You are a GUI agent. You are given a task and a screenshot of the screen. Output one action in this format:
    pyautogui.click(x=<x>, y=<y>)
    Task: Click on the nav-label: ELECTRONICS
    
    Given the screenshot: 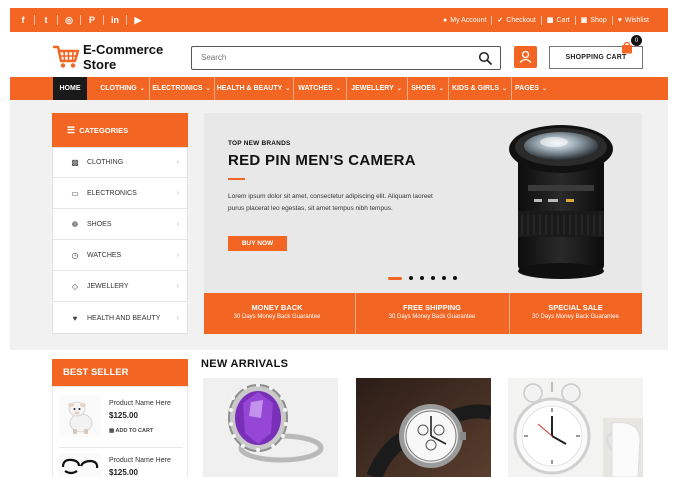 What is the action you would take?
    pyautogui.click(x=177, y=88)
    